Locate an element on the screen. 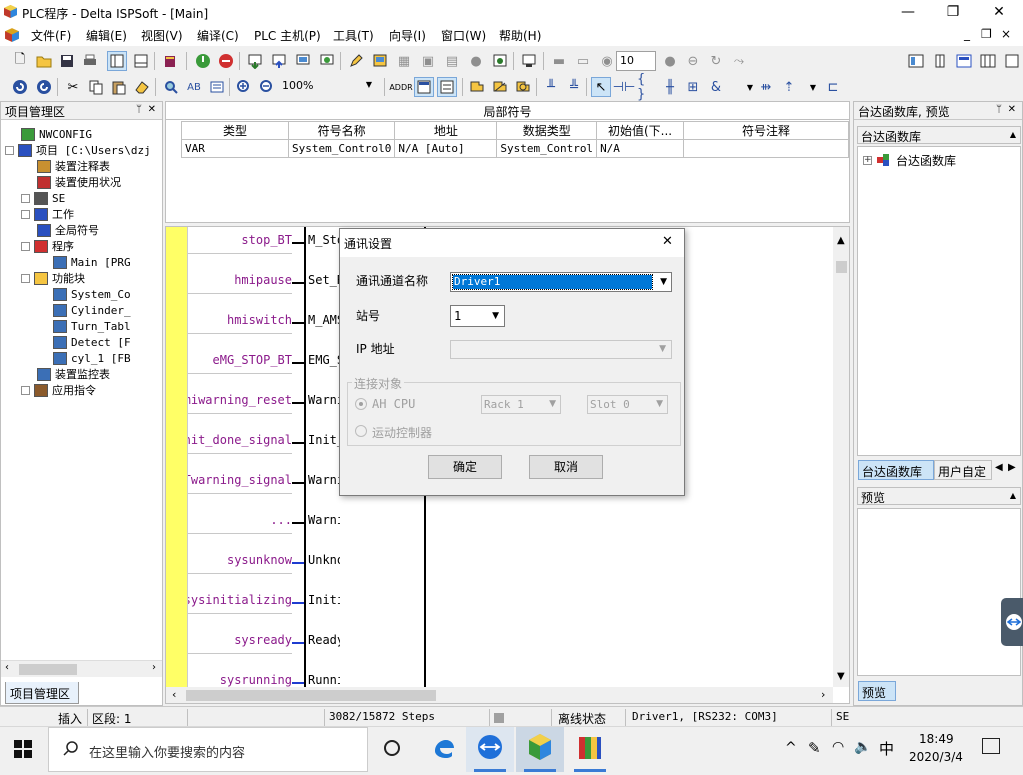  zoom-out-icon is located at coordinates (267, 87).